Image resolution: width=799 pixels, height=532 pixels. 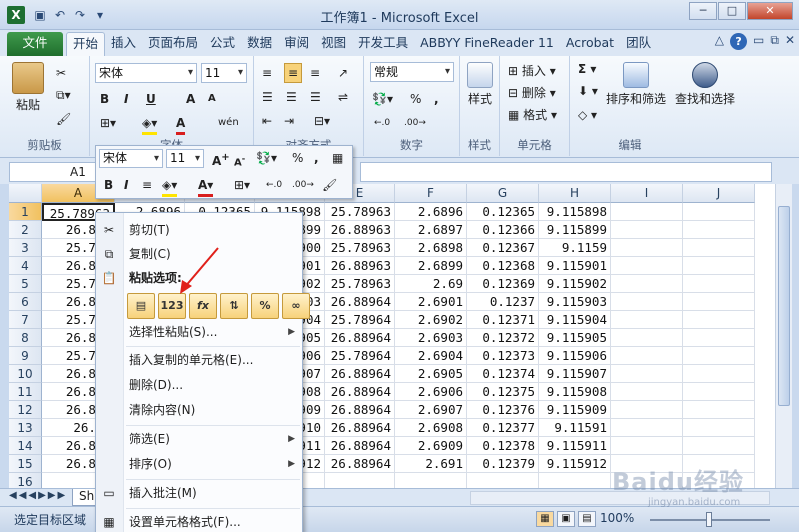 What do you see at coordinates (770, 11) in the screenshot?
I see `close-button: ✕` at bounding box center [770, 11].